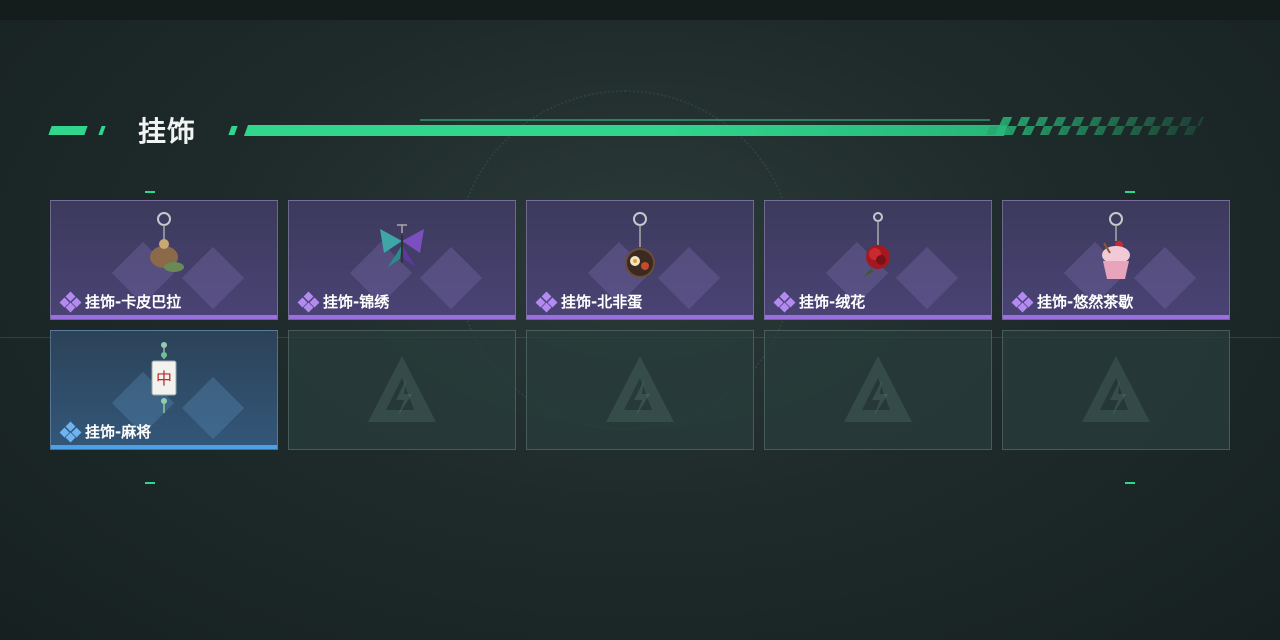 The height and width of the screenshot is (640, 1280). Describe the element at coordinates (602, 302) in the screenshot. I see `item-name: 挂饰-北非蛋` at that location.